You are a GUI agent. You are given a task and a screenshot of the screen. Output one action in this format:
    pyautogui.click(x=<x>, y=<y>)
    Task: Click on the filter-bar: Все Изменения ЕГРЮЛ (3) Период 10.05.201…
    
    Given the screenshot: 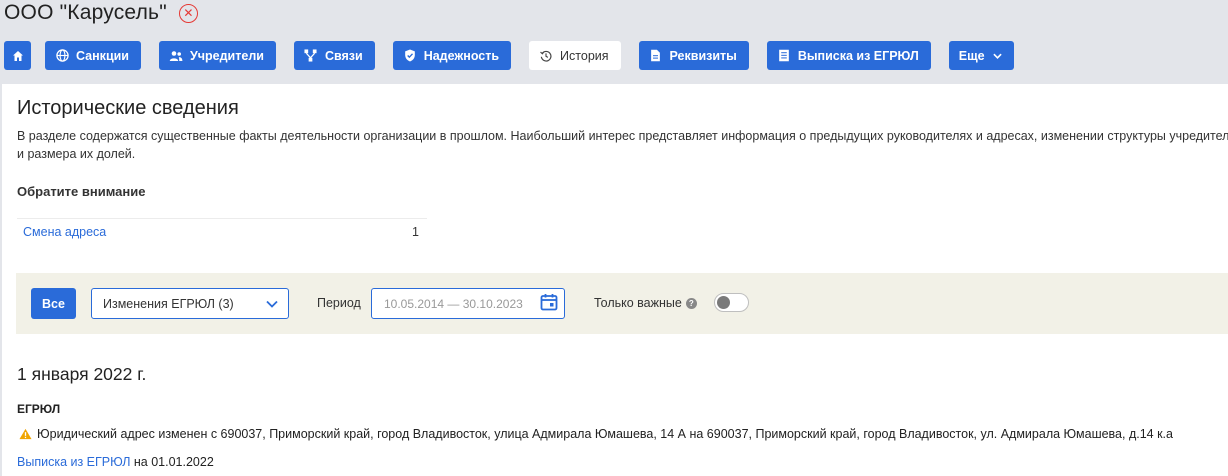 What is the action you would take?
    pyautogui.click(x=622, y=303)
    